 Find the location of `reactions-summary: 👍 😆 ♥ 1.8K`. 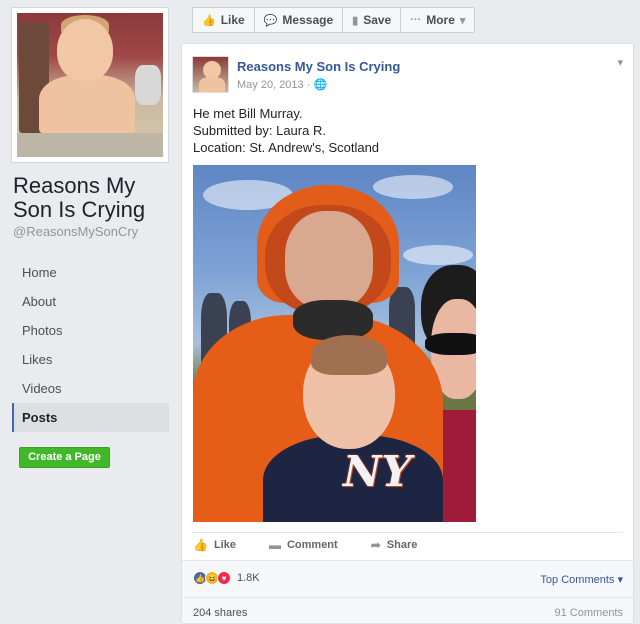

reactions-summary: 👍 😆 ♥ 1.8K is located at coordinates (226, 578).